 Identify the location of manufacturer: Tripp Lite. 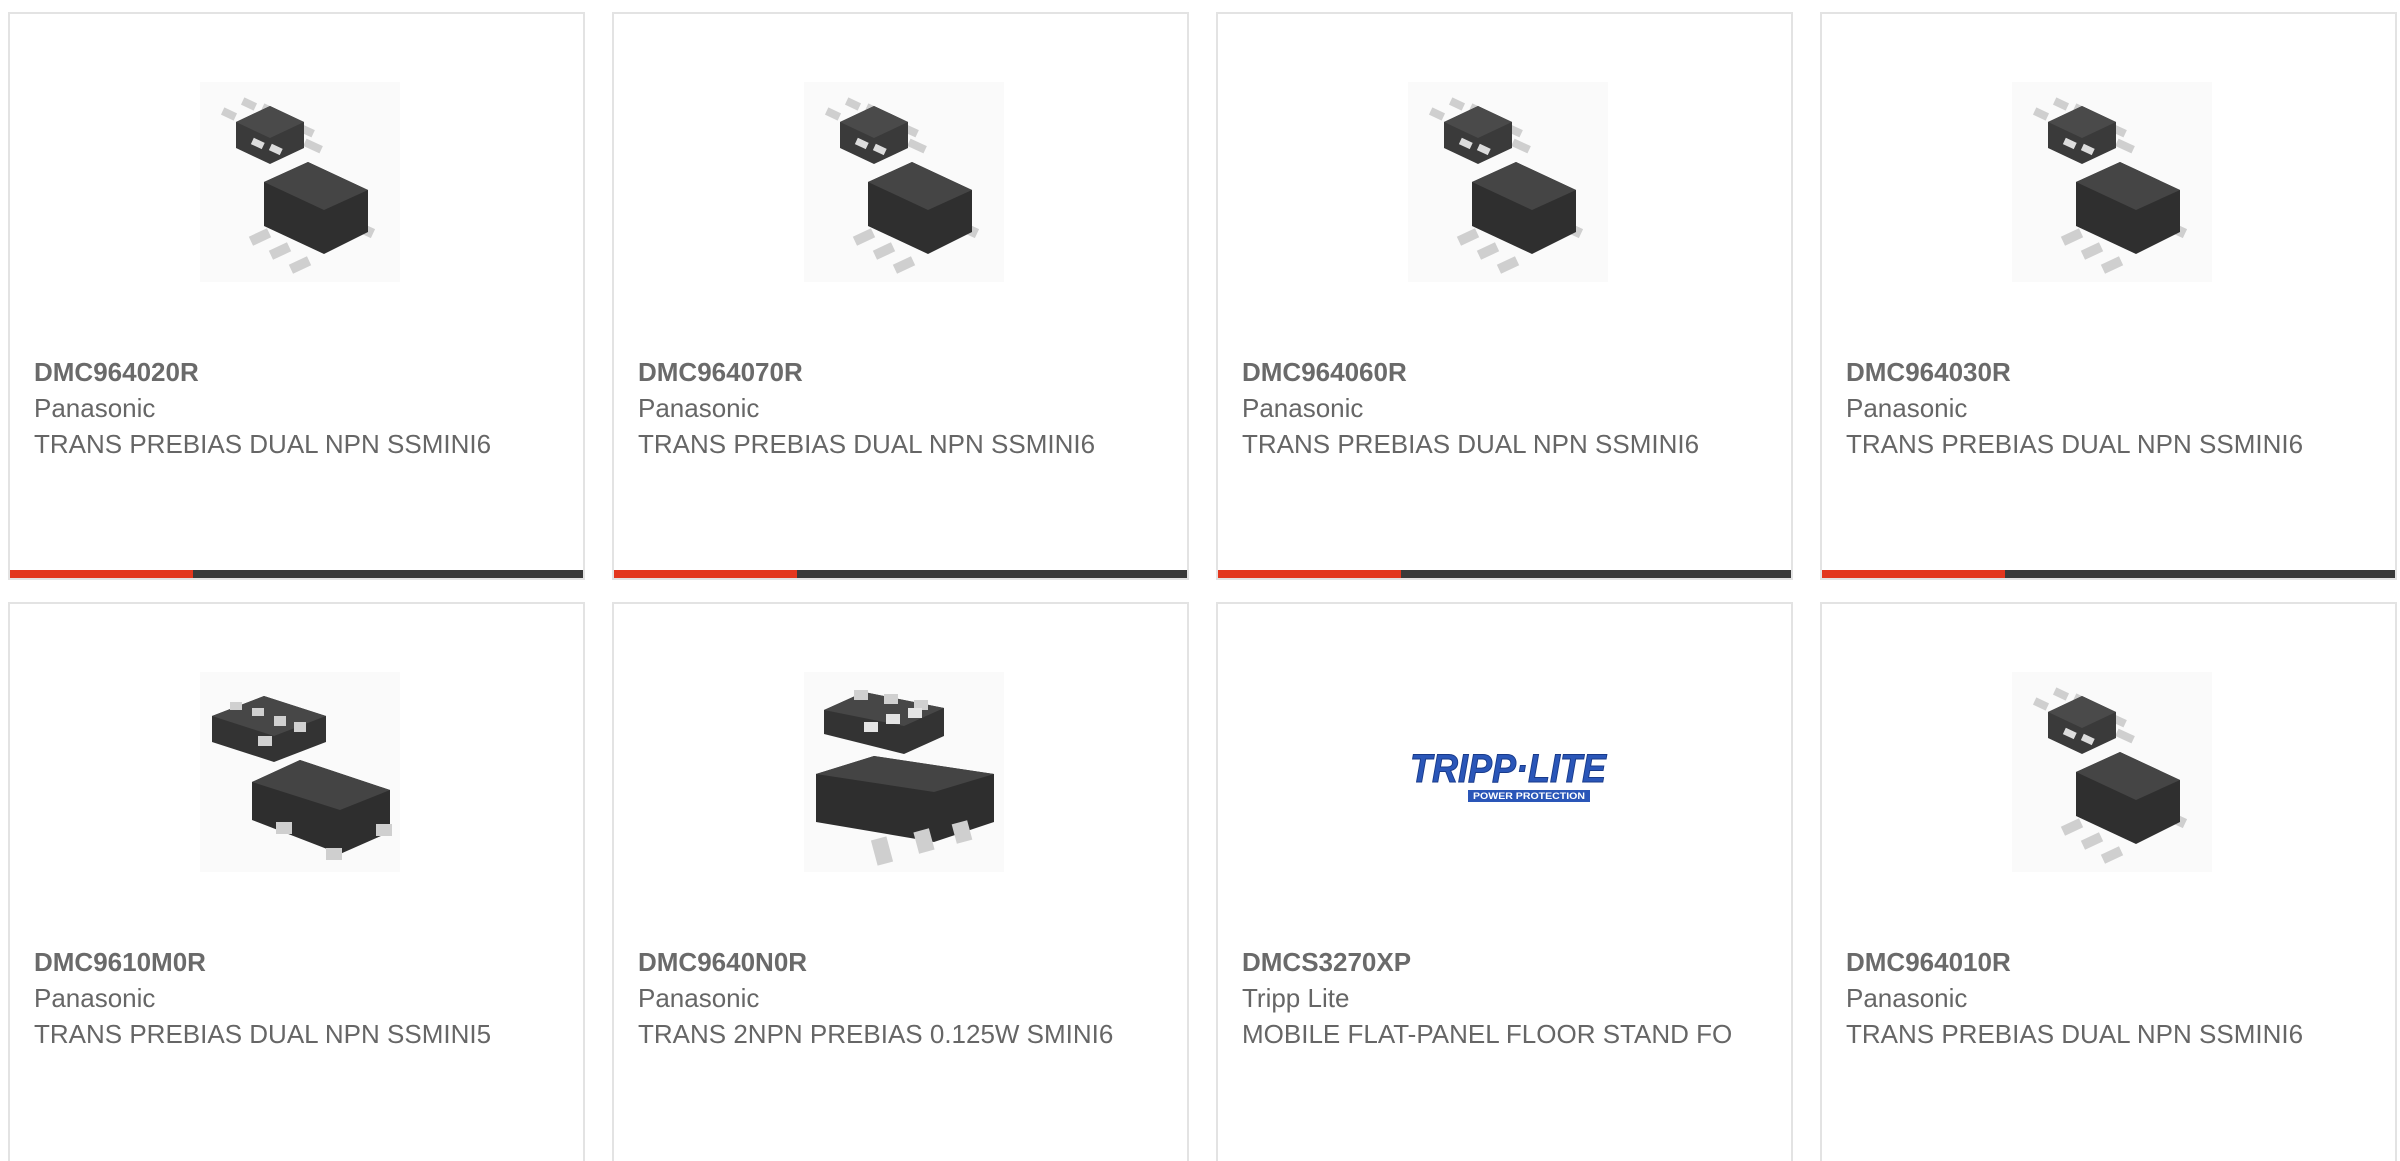
(1296, 998).